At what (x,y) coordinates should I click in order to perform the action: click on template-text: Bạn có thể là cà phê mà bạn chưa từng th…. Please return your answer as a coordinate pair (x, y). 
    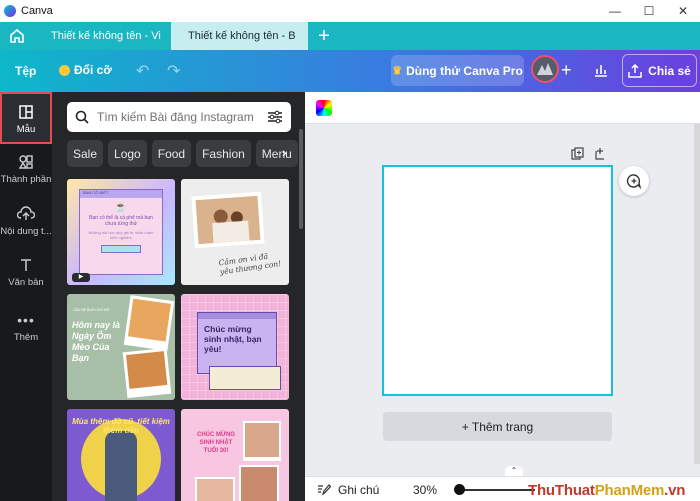
    Looking at the image, I should click on (121, 221).